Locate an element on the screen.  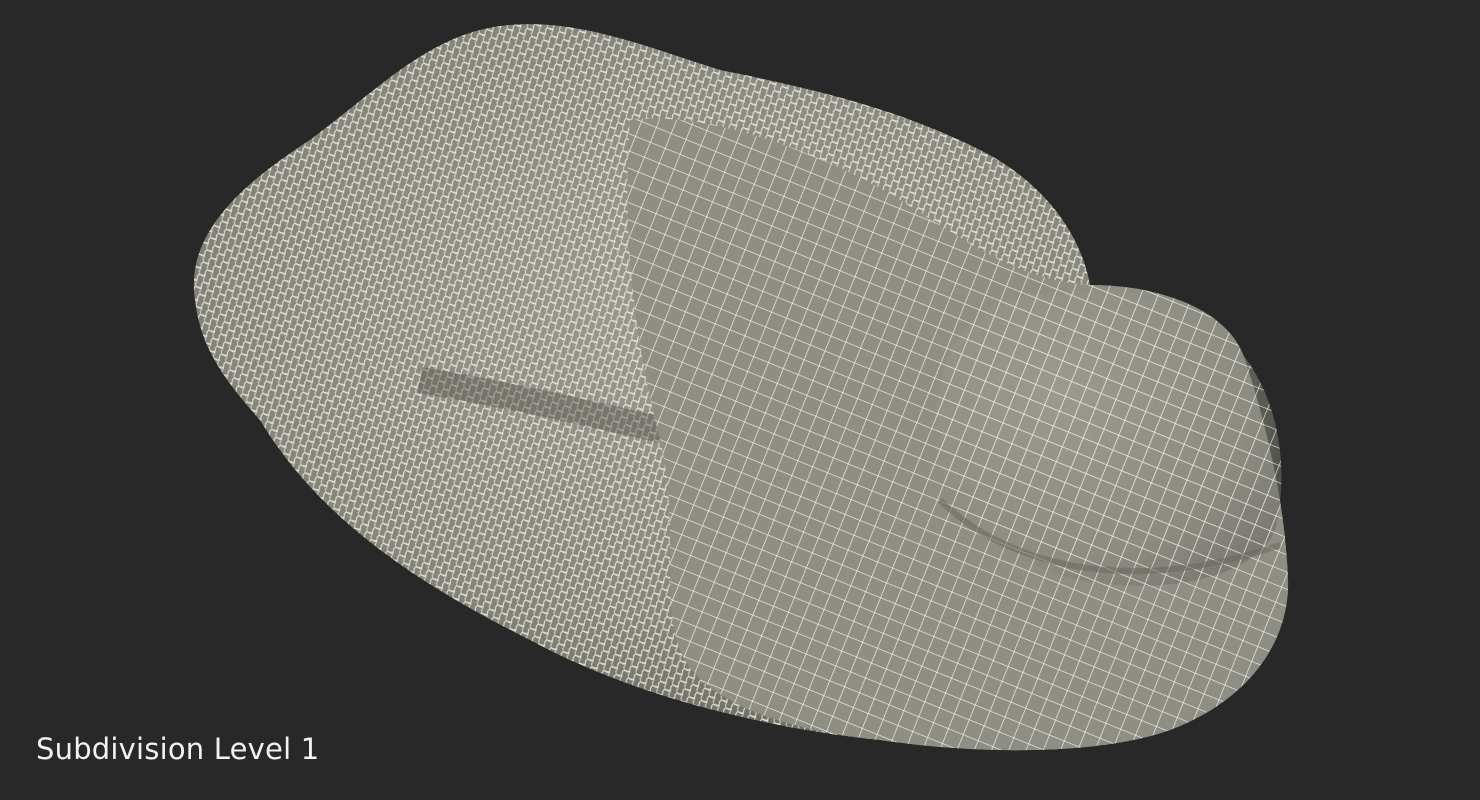
subdivision-level-caption: Subdivision Level 1 is located at coordinates (178, 749).